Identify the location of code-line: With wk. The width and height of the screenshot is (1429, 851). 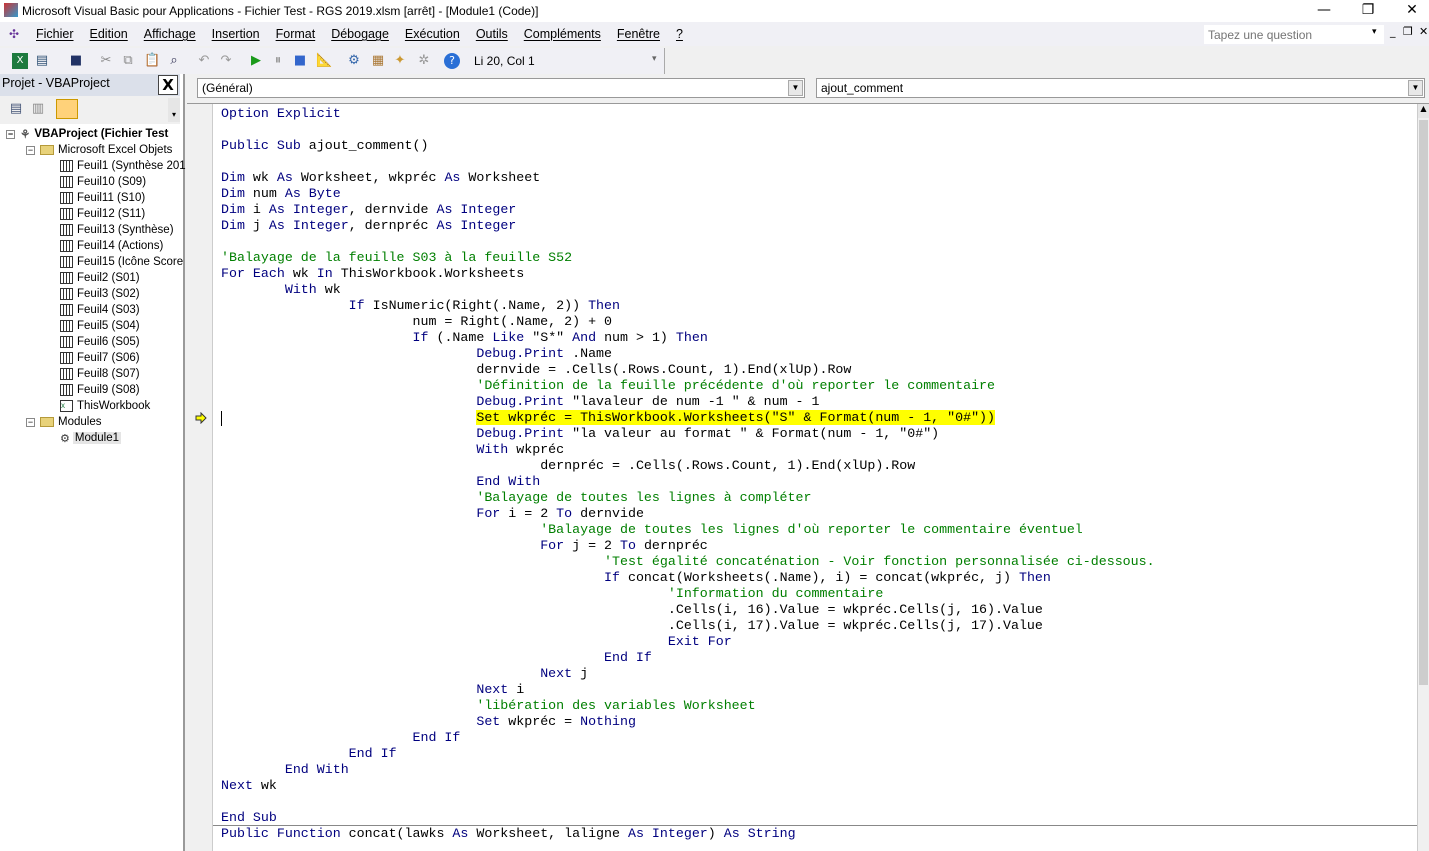
(688, 290).